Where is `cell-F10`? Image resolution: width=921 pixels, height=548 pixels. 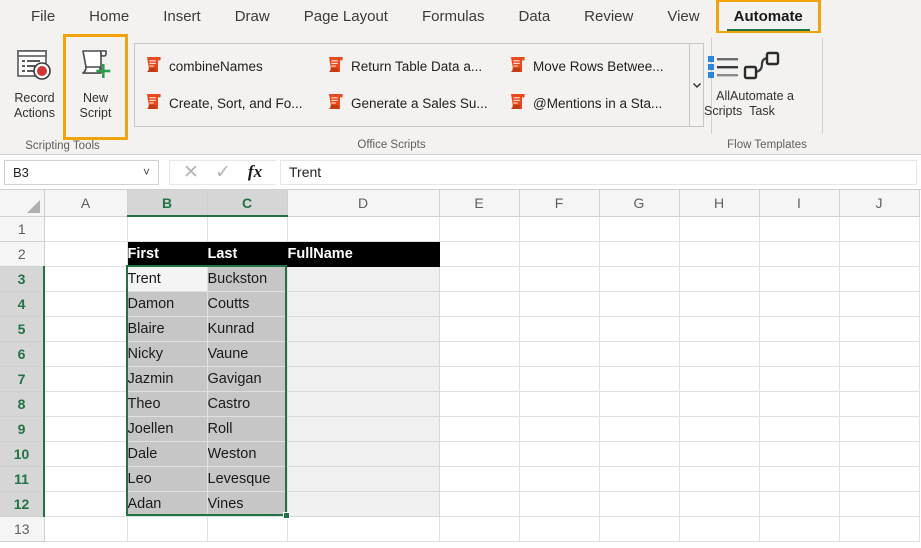 cell-F10 is located at coordinates (559, 454).